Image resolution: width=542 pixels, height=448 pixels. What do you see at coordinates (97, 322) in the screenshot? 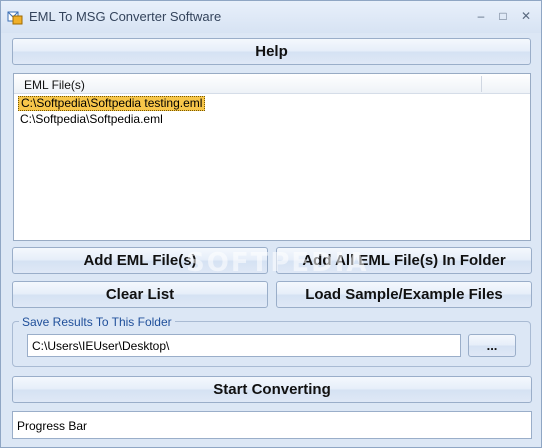
I see `output-folder-label: Save Results To This Folder` at bounding box center [97, 322].